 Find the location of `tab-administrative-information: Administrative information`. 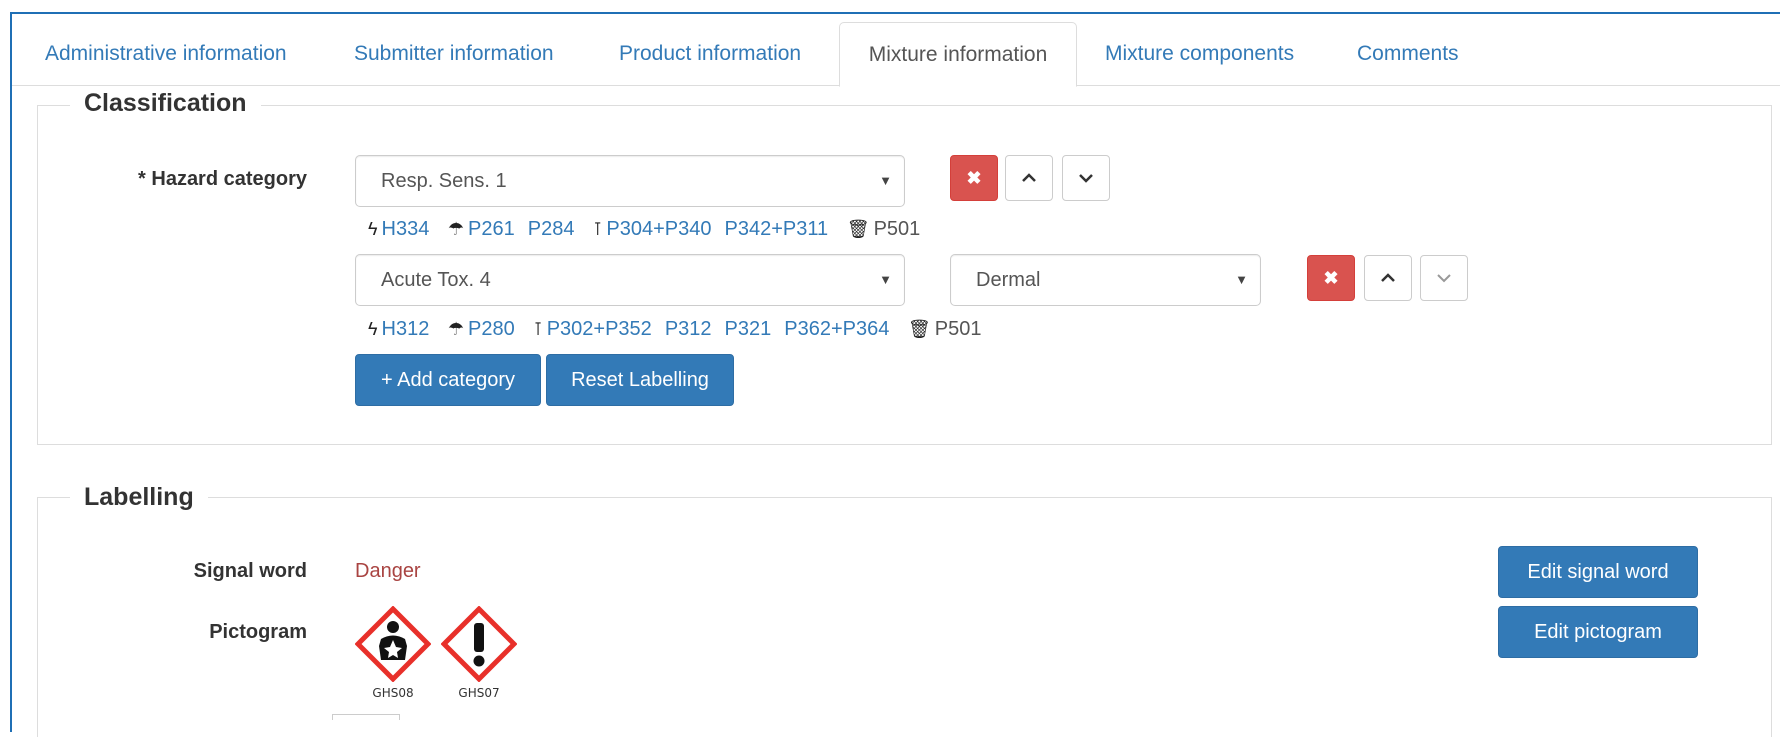

tab-administrative-information: Administrative information is located at coordinates (166, 53).